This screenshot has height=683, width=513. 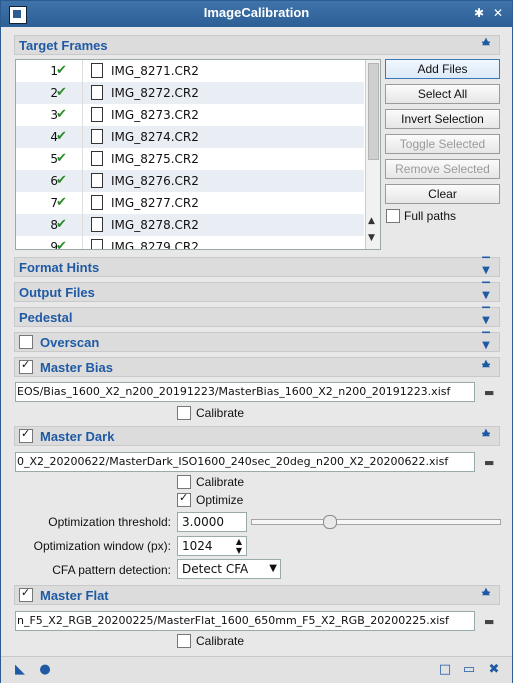 I want to click on full-paths-label: Full paths, so click(x=430, y=216).